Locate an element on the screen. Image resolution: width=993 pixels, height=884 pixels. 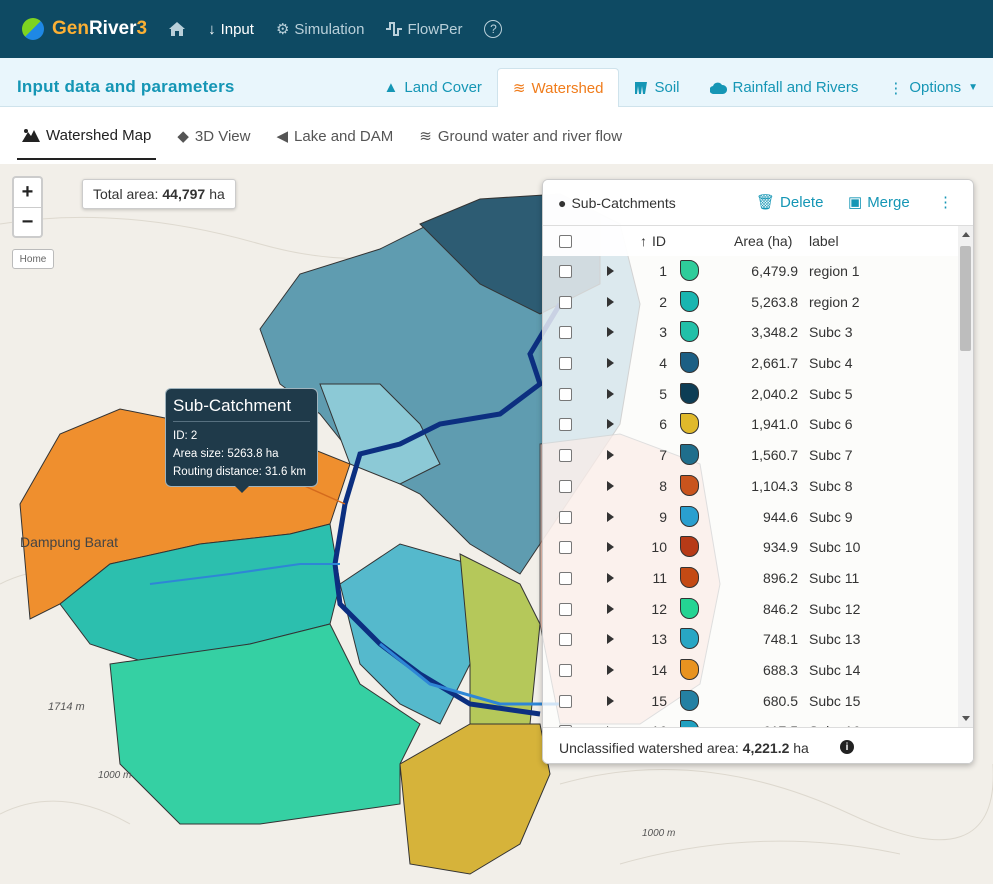
table-row: 16617.5Subc 16 is located at coordinates (750, 721).